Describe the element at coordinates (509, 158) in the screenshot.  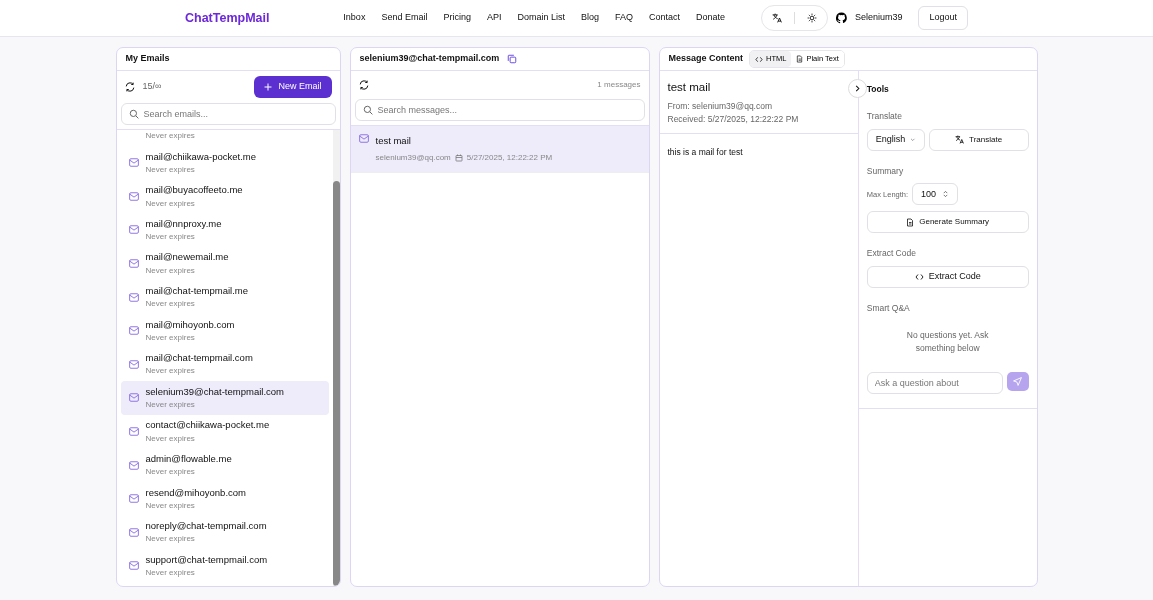
I see `message-date: 5/27/2025, 12:22:22 PM` at that location.